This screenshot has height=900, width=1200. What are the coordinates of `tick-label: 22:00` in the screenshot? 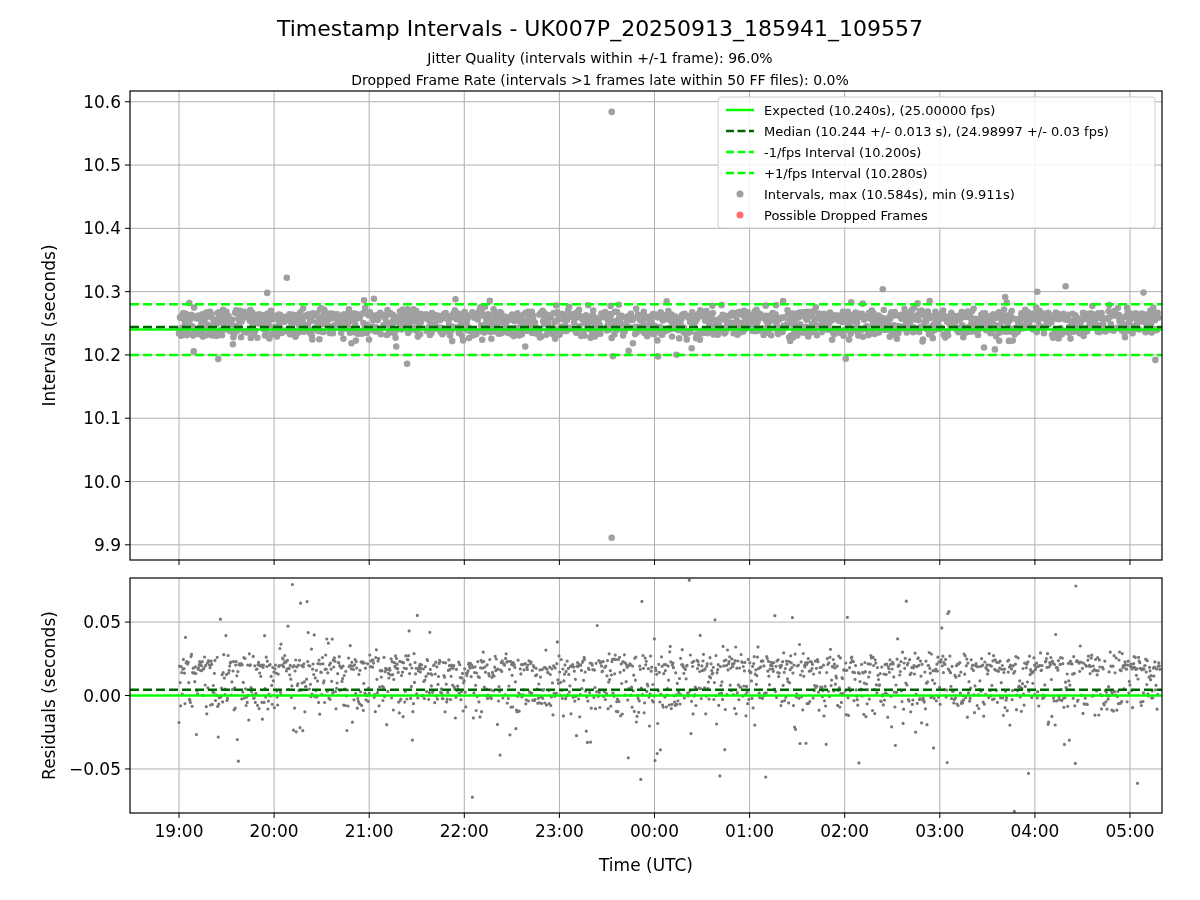 It's located at (464, 831).